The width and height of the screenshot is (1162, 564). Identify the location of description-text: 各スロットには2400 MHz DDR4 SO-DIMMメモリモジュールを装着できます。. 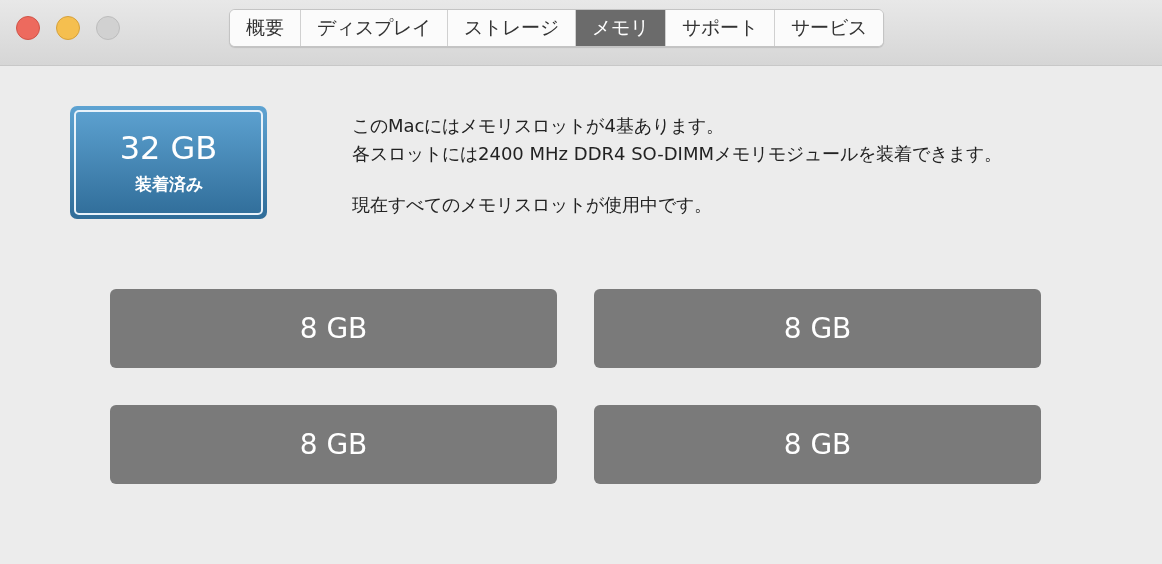
(677, 154).